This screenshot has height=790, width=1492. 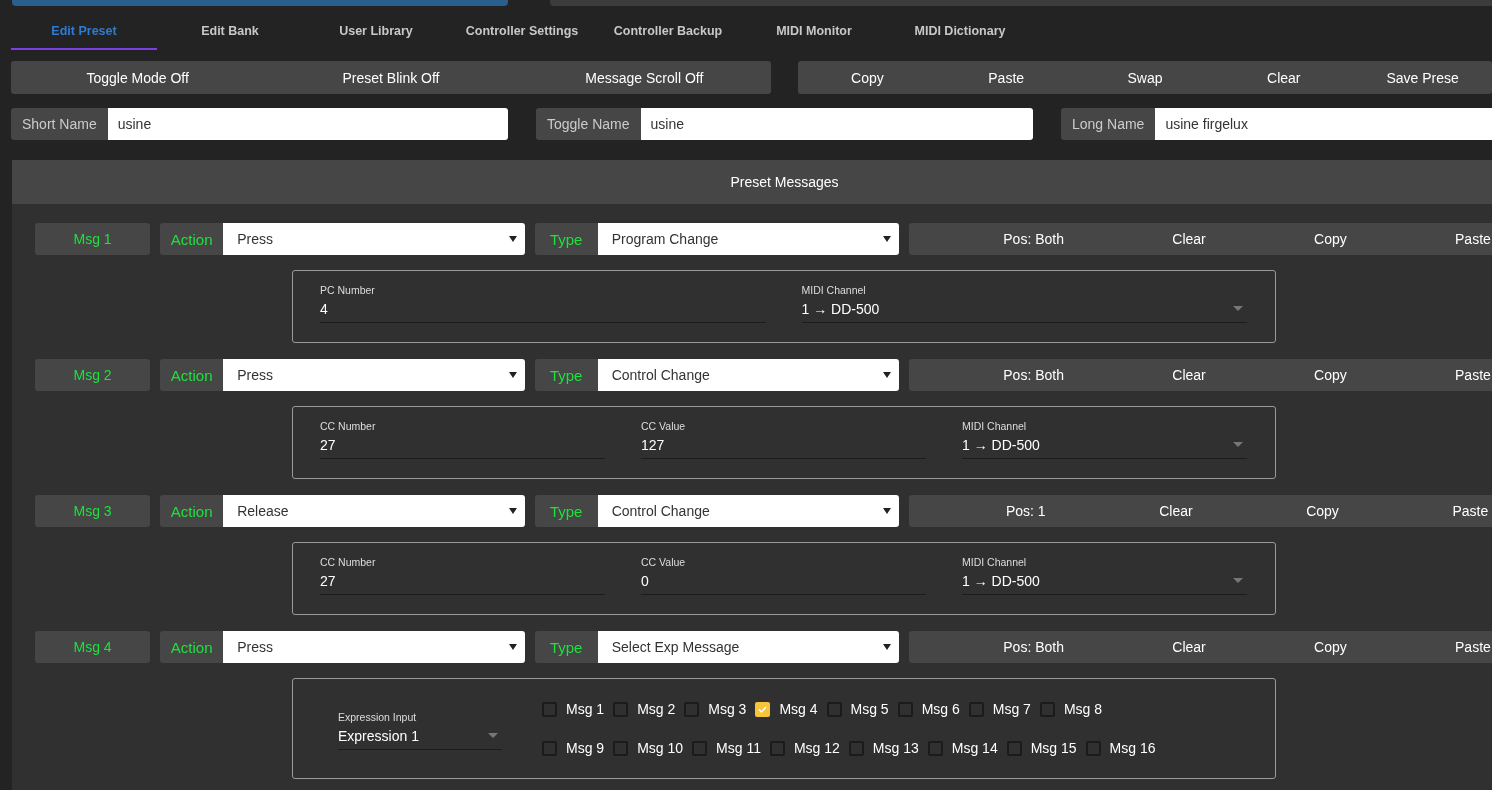 What do you see at coordinates (1053, 748) in the screenshot?
I see `checkbox-label: Msg 15` at bounding box center [1053, 748].